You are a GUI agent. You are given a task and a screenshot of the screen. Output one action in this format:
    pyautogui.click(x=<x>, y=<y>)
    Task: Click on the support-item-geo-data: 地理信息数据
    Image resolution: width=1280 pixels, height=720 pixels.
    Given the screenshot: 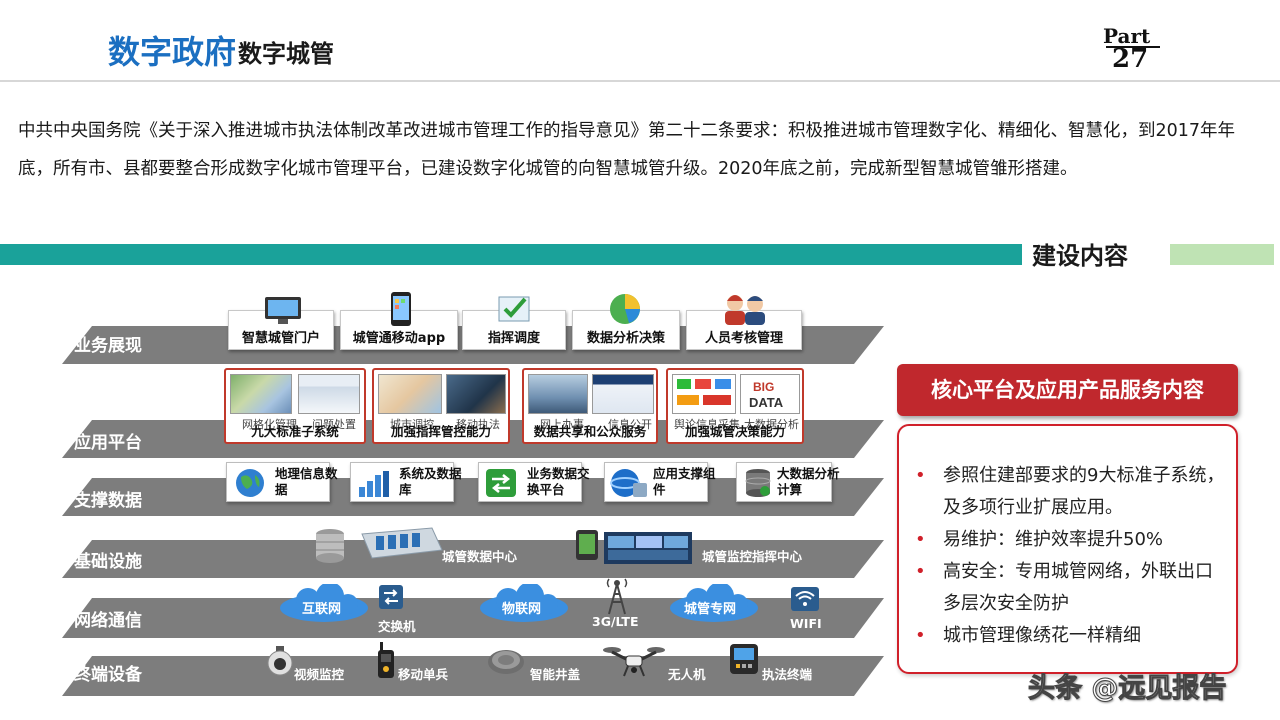 What is the action you would take?
    pyautogui.click(x=282, y=482)
    